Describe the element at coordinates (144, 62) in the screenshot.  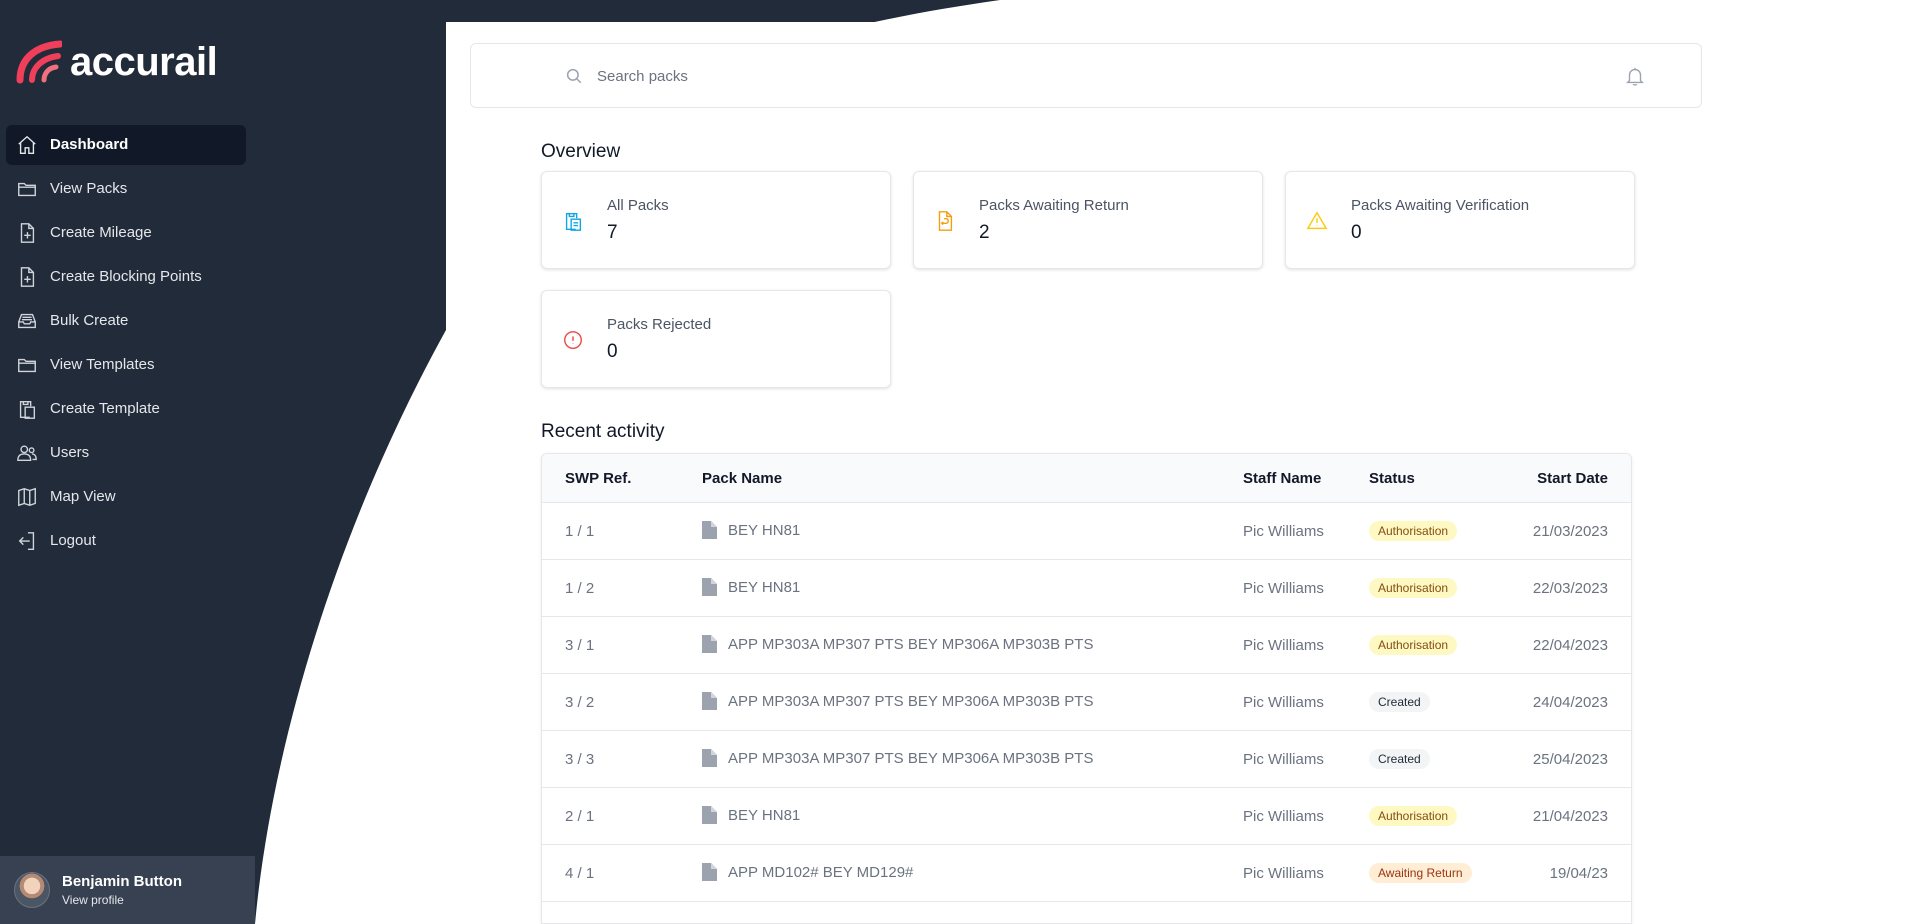
I see `brand-name: accurail` at that location.